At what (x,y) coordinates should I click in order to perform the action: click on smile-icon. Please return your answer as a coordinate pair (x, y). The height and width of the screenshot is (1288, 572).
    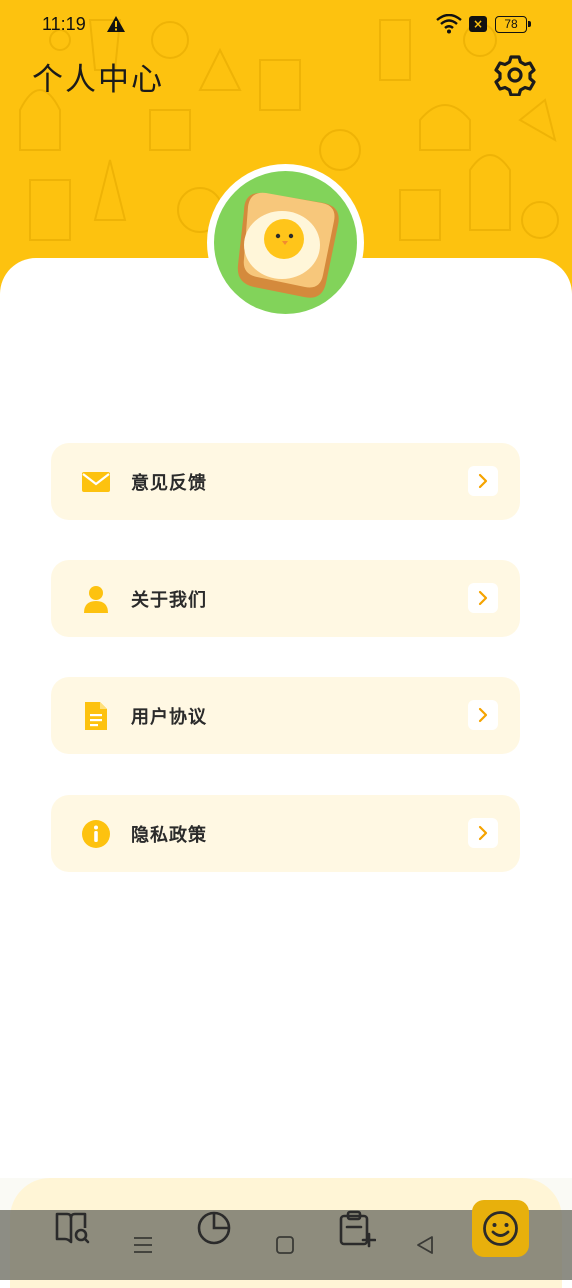
    Looking at the image, I should click on (500, 1228).